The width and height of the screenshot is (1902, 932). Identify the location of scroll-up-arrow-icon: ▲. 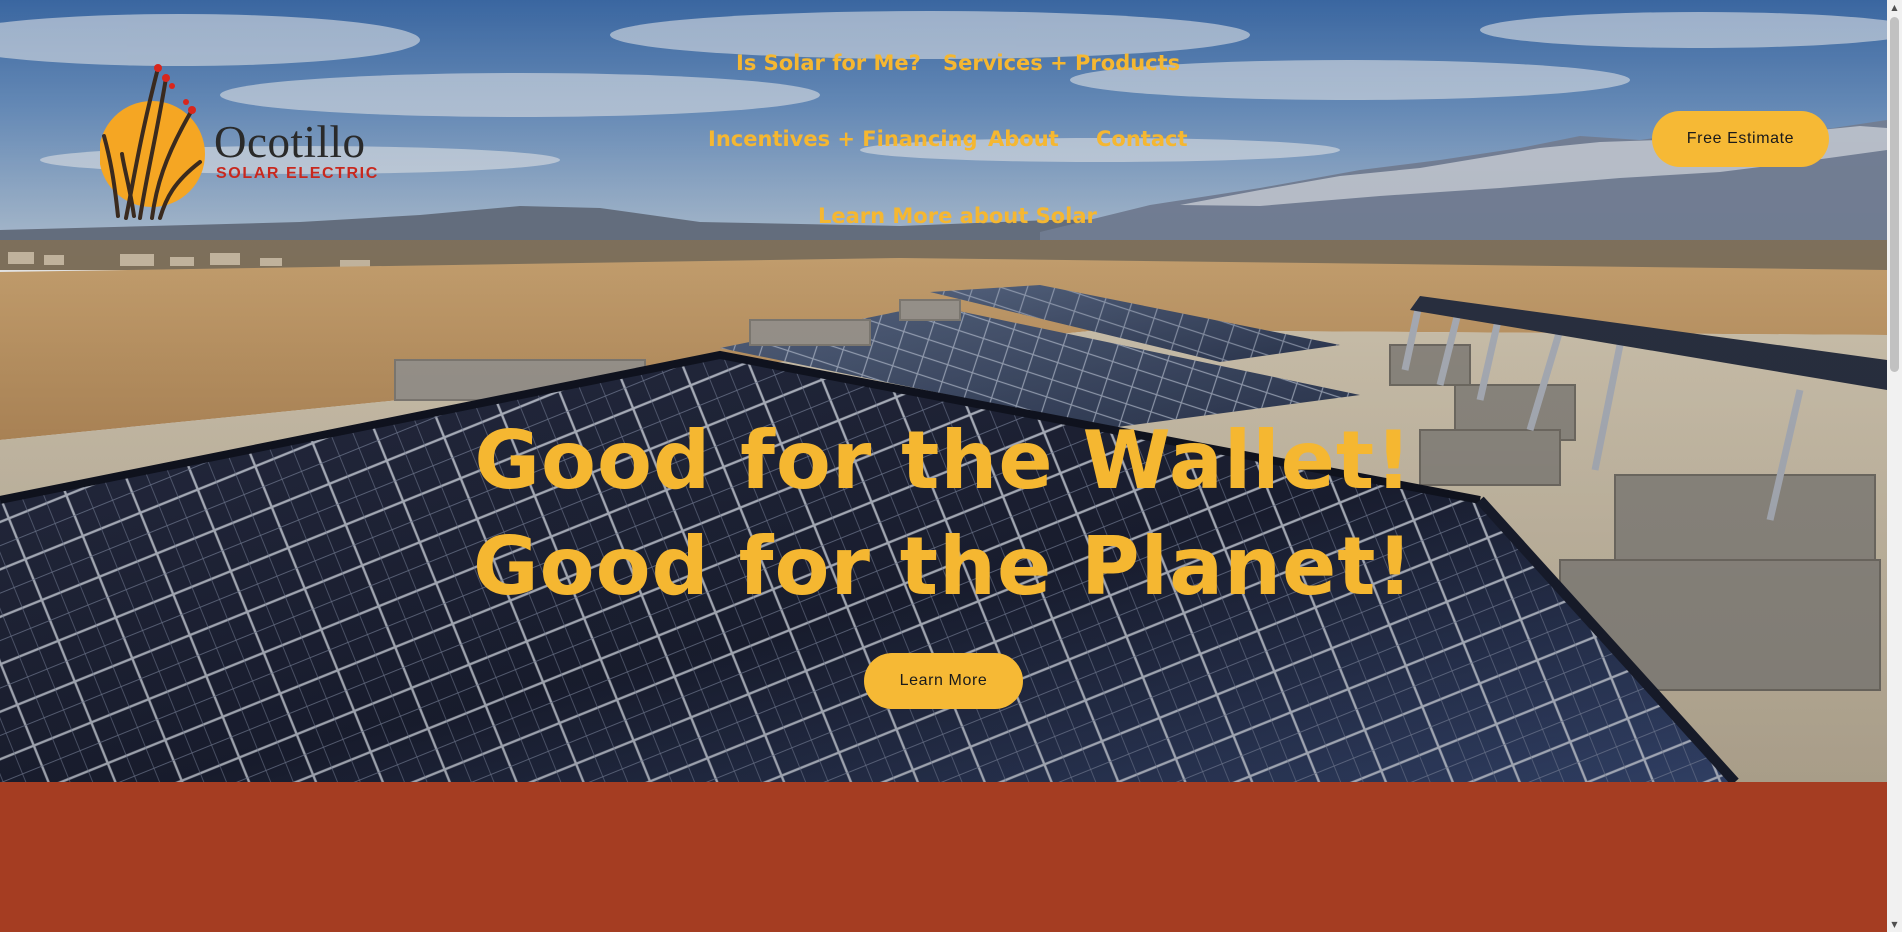
(1894, 7).